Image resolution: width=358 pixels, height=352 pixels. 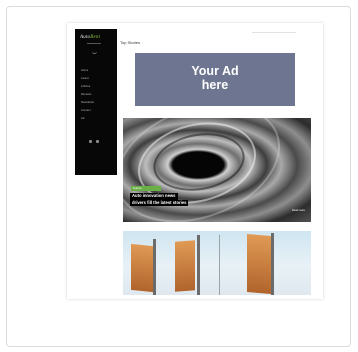 What do you see at coordinates (215, 71) in the screenshot?
I see `ad-line-1: Your Ad` at bounding box center [215, 71].